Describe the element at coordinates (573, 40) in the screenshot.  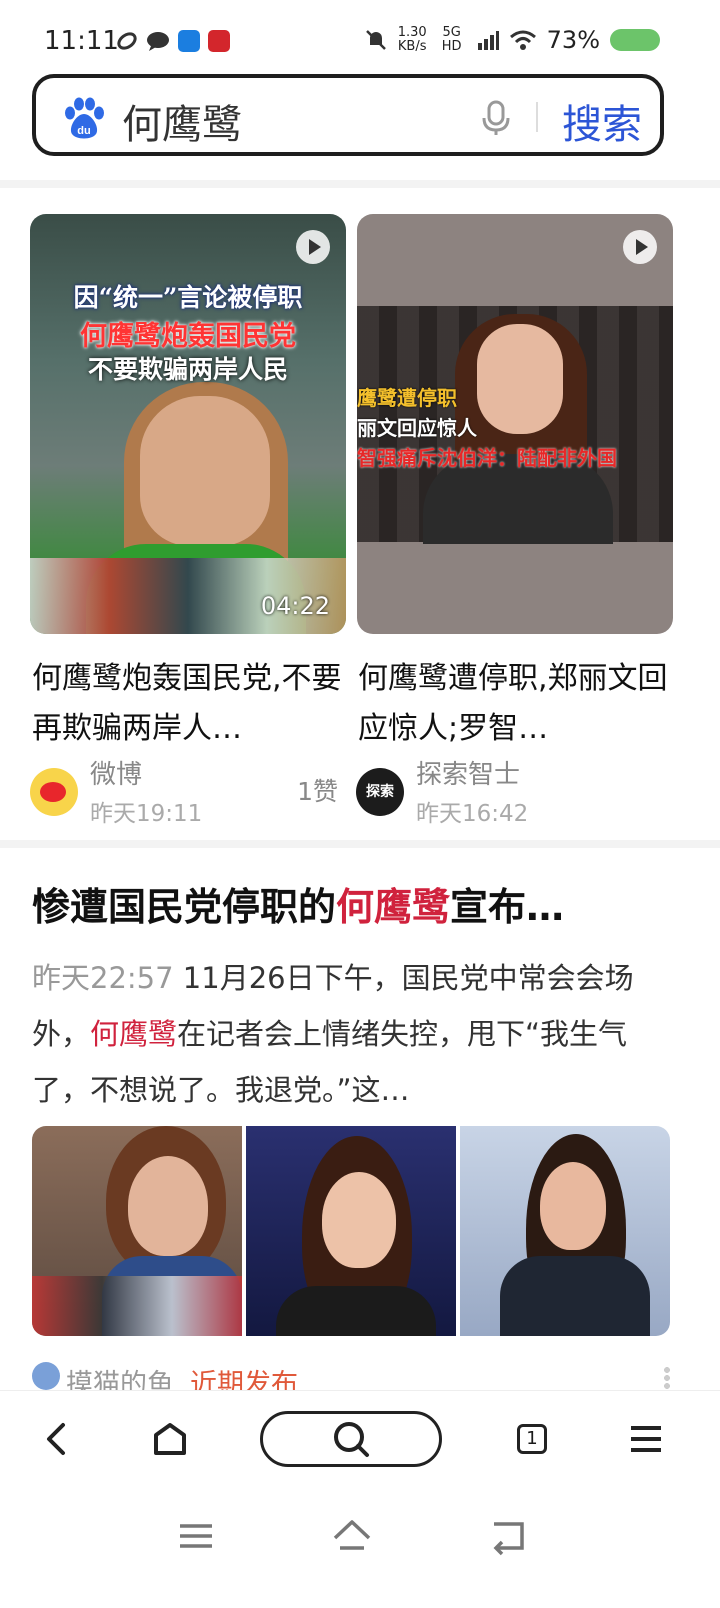
I see `battery-percent: 73%` at that location.